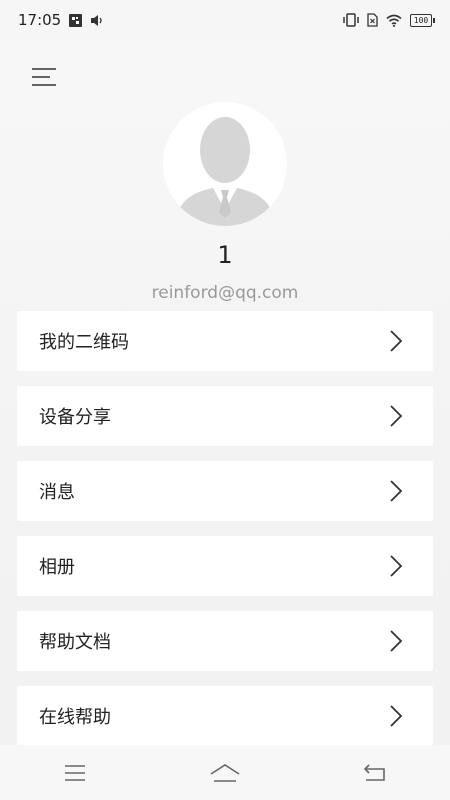 The image size is (450, 800). I want to click on user-email: reinford@qq.com, so click(225, 293).